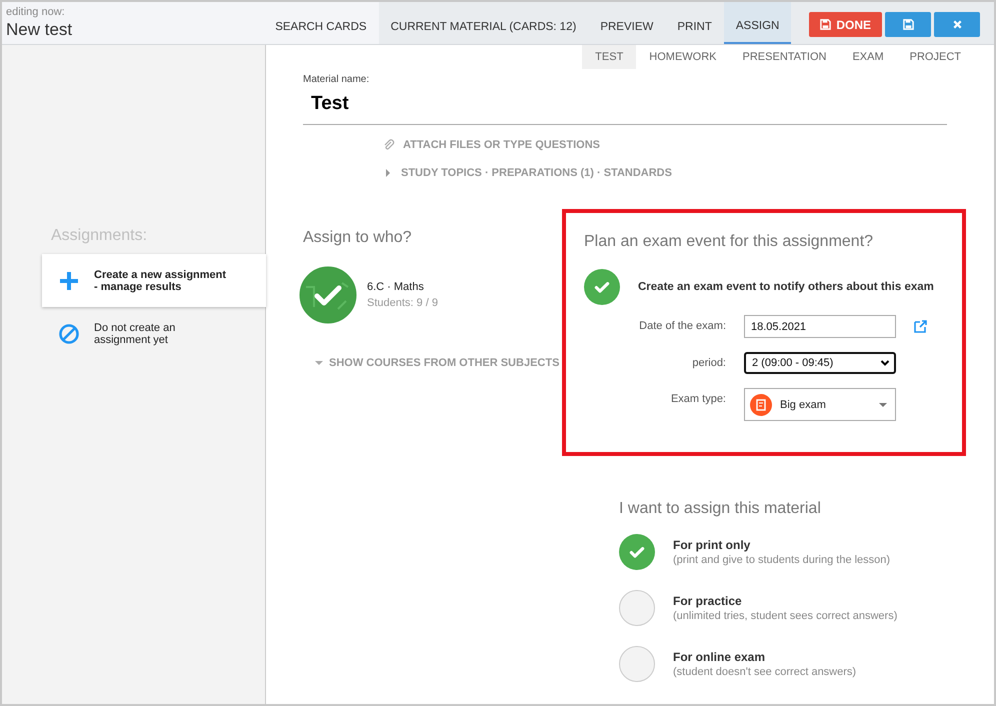  I want to click on course-item: 6.C · Maths Students: 9 / 9, so click(368, 295).